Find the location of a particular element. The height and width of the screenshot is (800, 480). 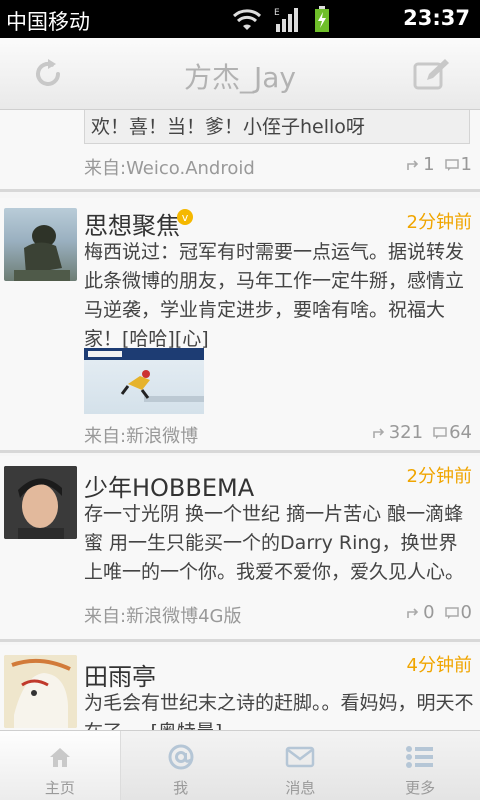

compose-button is located at coordinates (432, 74).